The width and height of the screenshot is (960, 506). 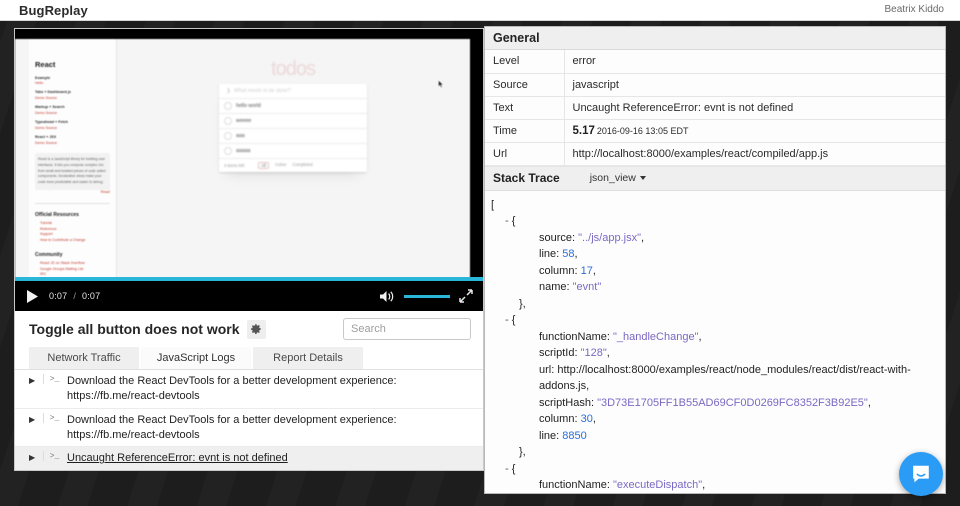 What do you see at coordinates (560, 419) in the screenshot?
I see `json-key: column:` at bounding box center [560, 419].